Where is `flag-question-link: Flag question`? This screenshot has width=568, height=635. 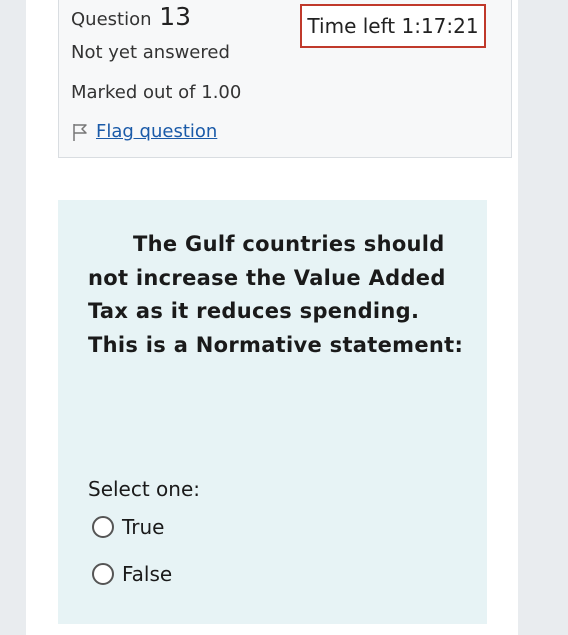 flag-question-link: Flag question is located at coordinates (144, 131).